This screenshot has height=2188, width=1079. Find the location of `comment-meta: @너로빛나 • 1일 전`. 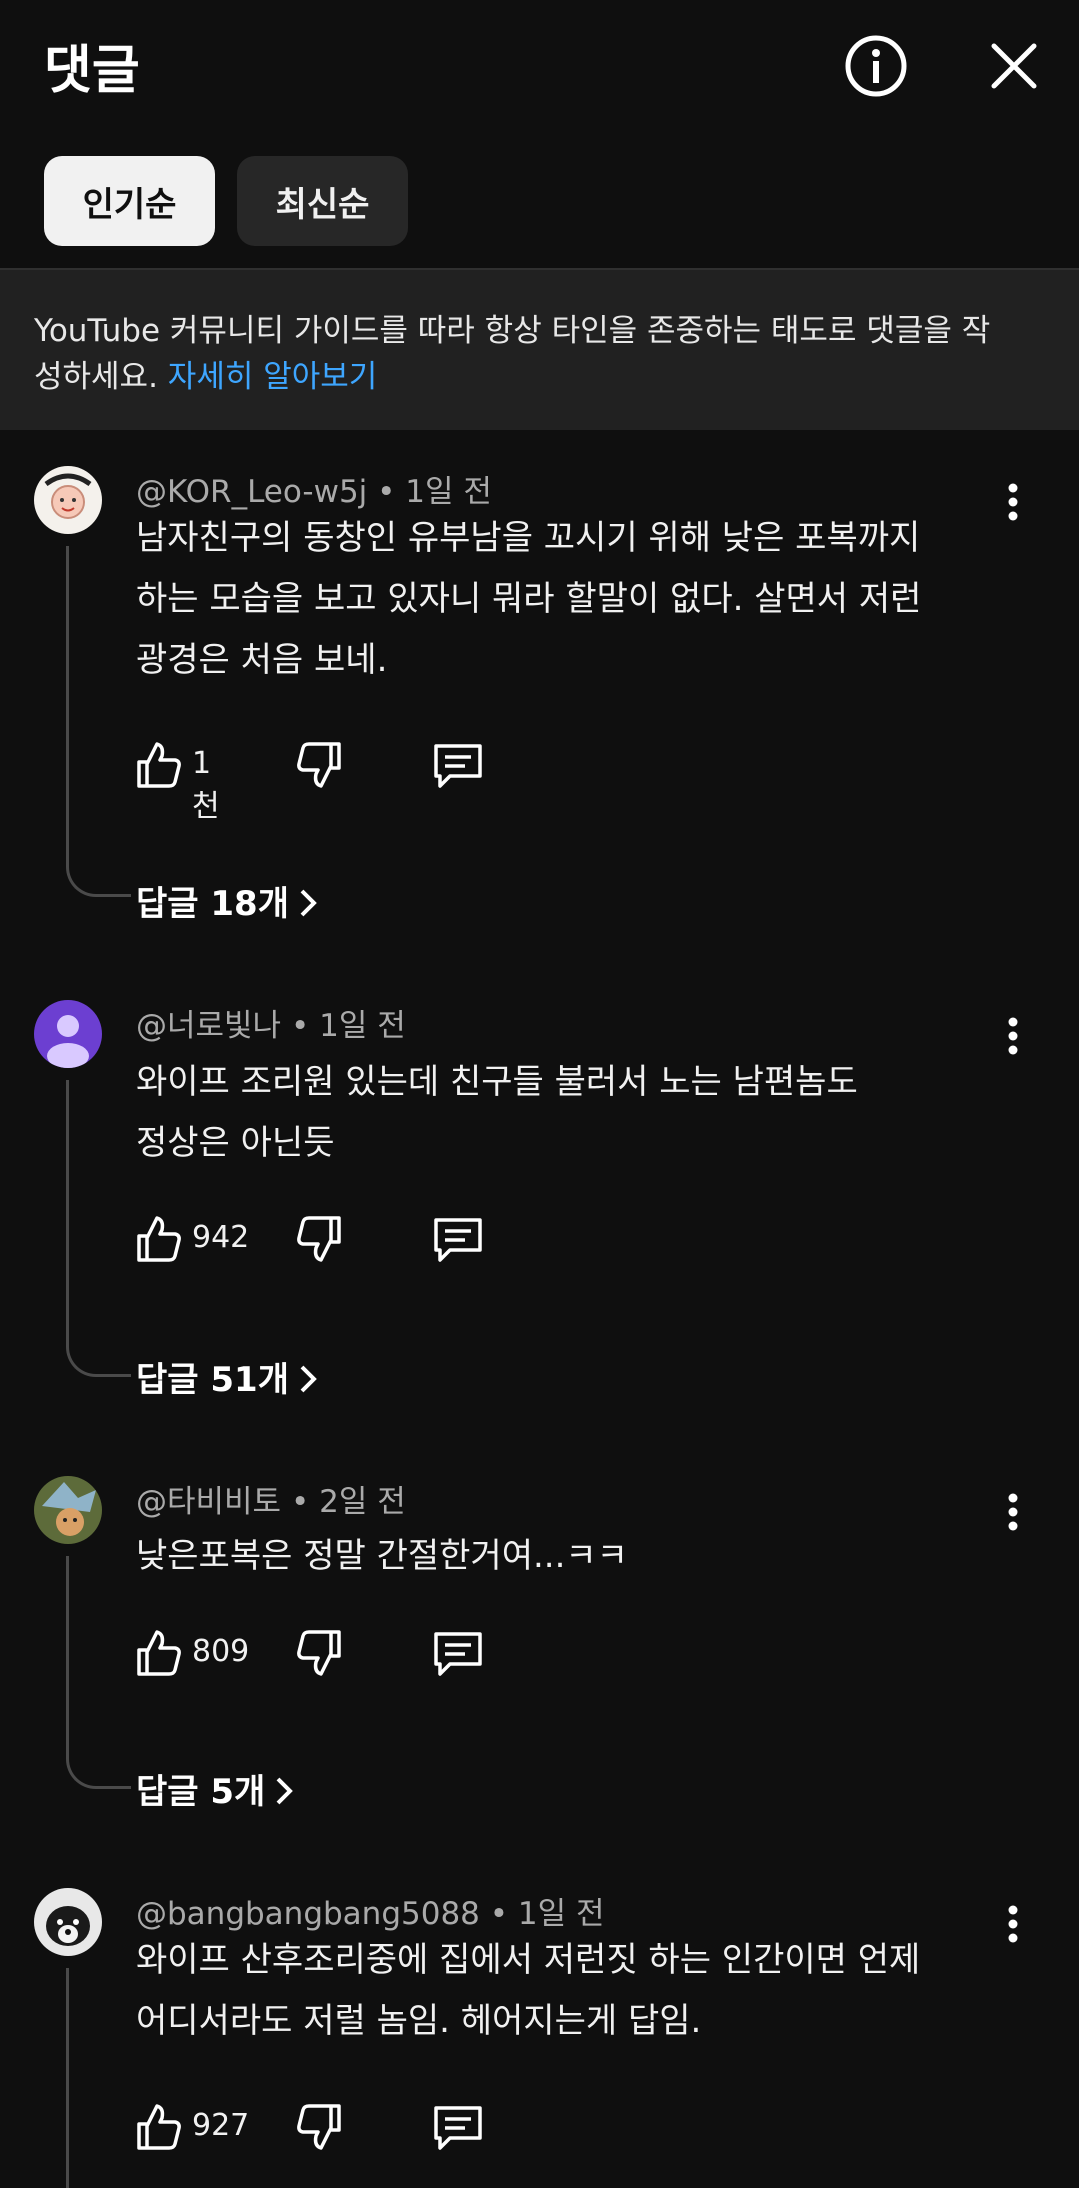

comment-meta: @너로빛나 • 1일 전 is located at coordinates (271, 1026).